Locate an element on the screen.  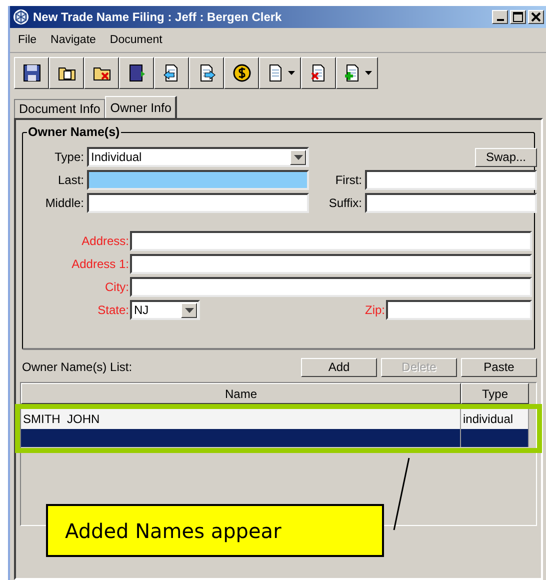
close-button is located at coordinates (536, 17).